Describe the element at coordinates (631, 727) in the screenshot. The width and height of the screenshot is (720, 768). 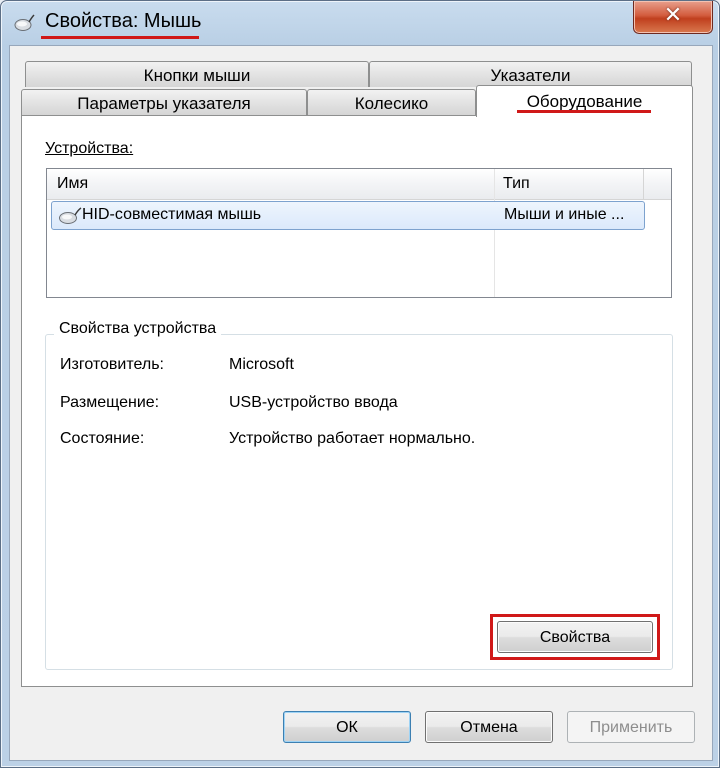
I see `apply-button: Применить` at that location.